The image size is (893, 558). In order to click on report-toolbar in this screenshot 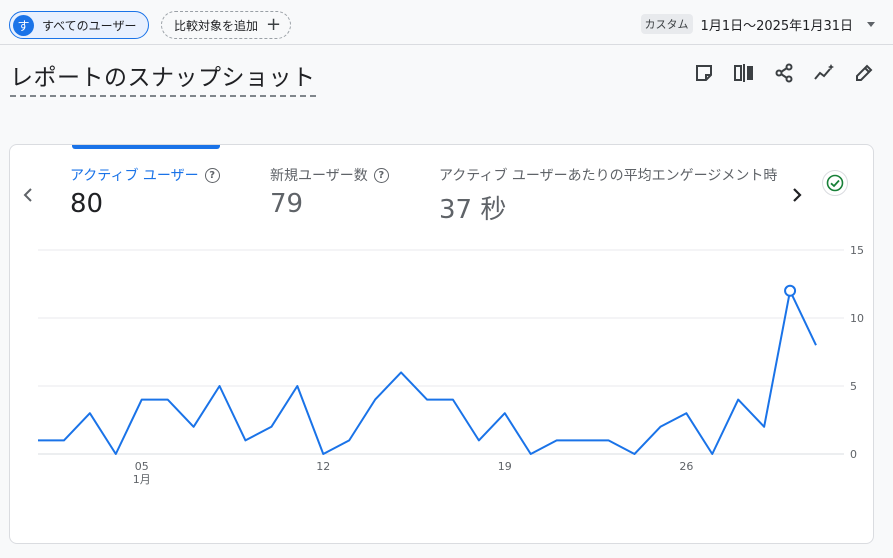, I will do `click(784, 73)`.